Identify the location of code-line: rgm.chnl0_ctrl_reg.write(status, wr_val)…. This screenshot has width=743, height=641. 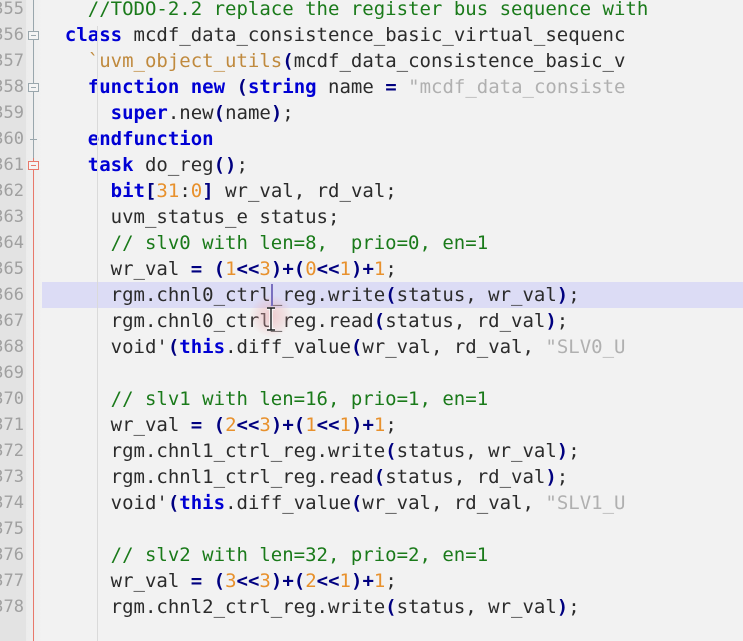
(311, 295).